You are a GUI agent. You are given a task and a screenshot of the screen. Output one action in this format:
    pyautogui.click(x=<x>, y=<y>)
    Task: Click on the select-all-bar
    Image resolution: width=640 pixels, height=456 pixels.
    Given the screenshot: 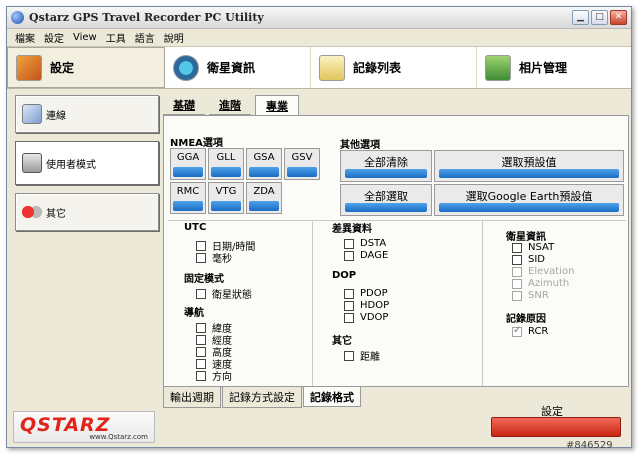 What is the action you would take?
    pyautogui.click(x=386, y=207)
    